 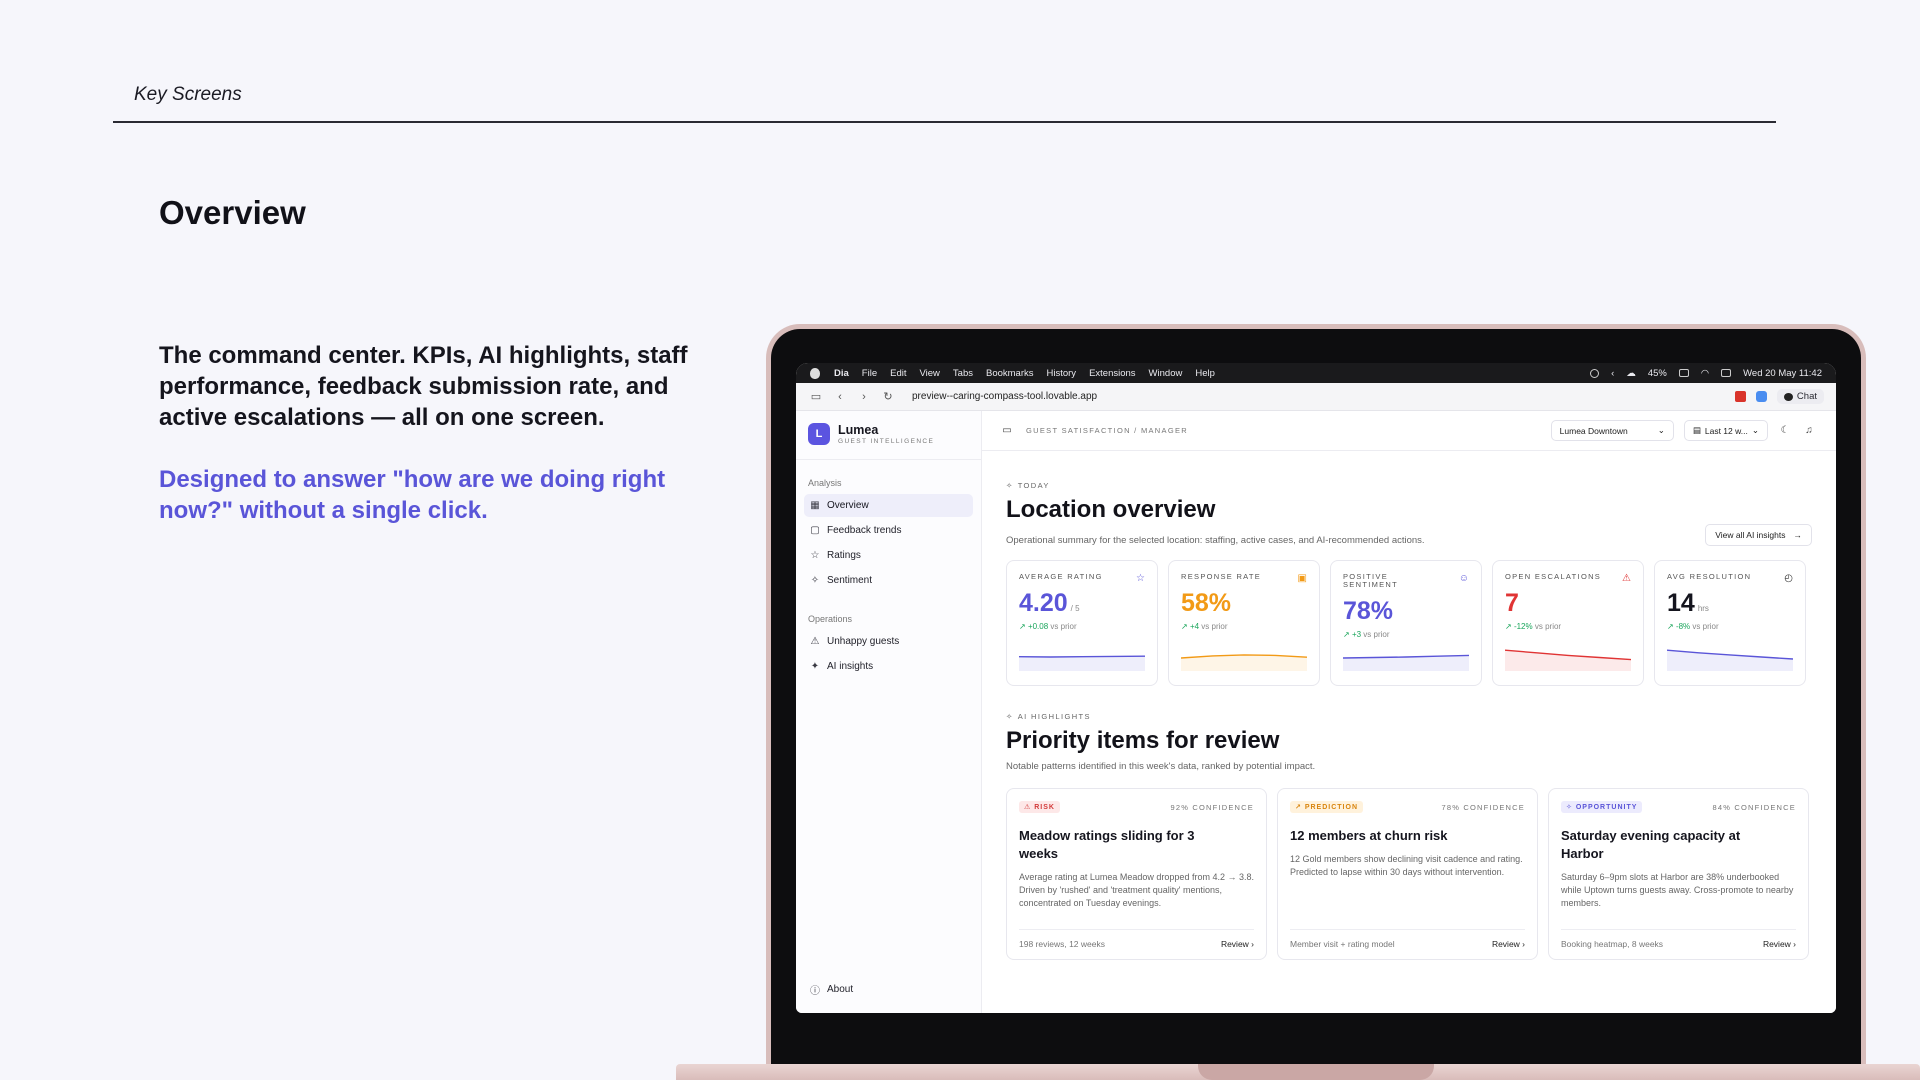 What do you see at coordinates (1062, 373) in the screenshot?
I see `menu-history: History` at bounding box center [1062, 373].